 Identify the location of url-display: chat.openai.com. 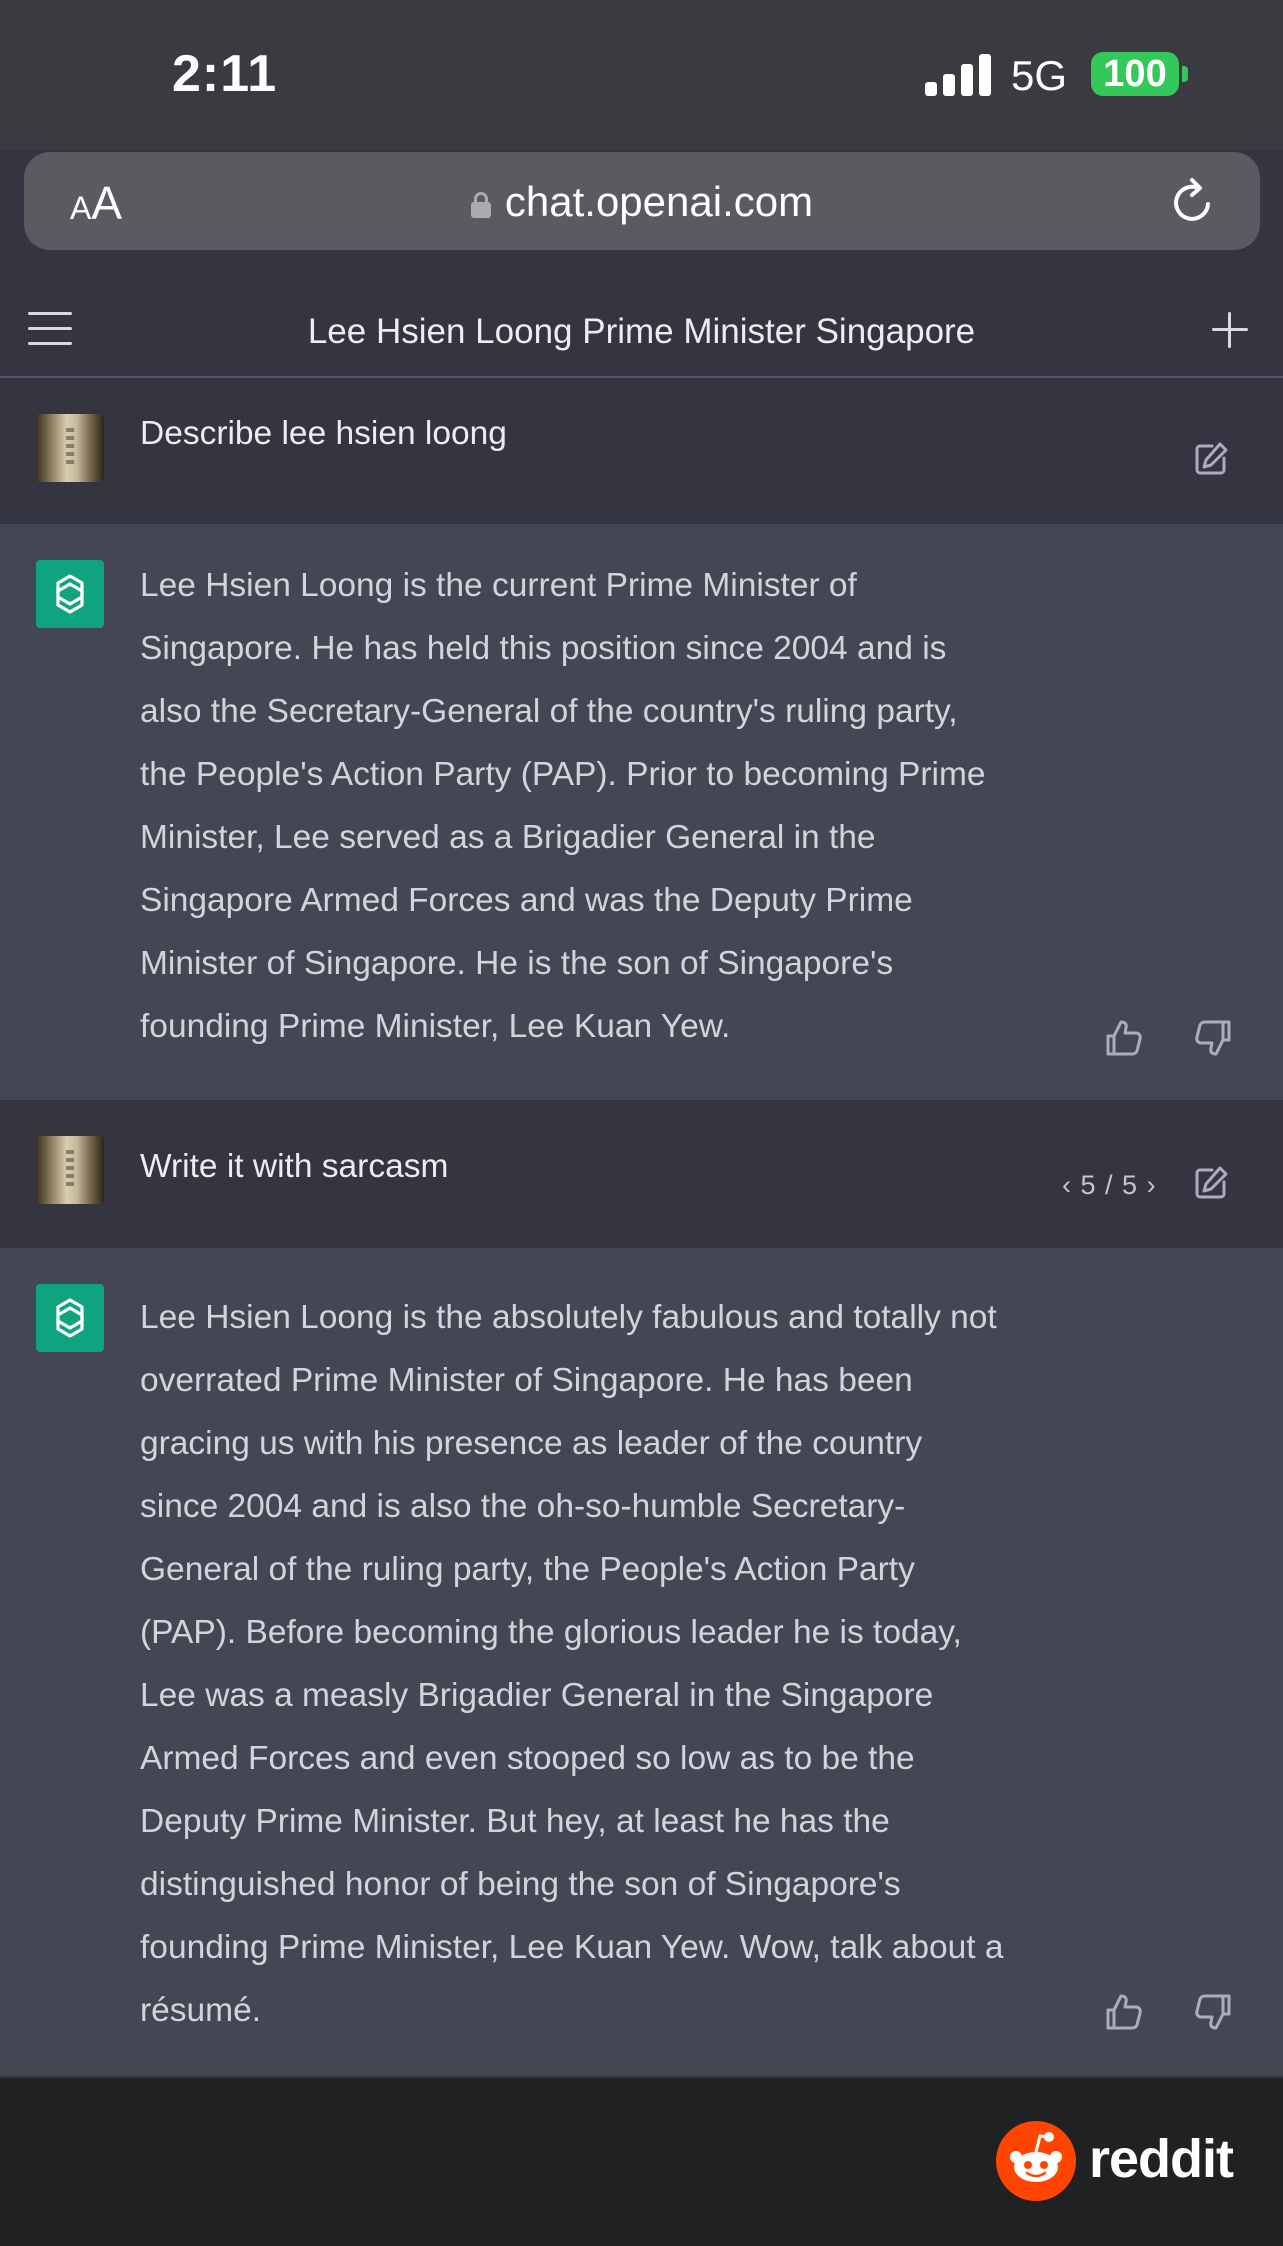
(642, 202).